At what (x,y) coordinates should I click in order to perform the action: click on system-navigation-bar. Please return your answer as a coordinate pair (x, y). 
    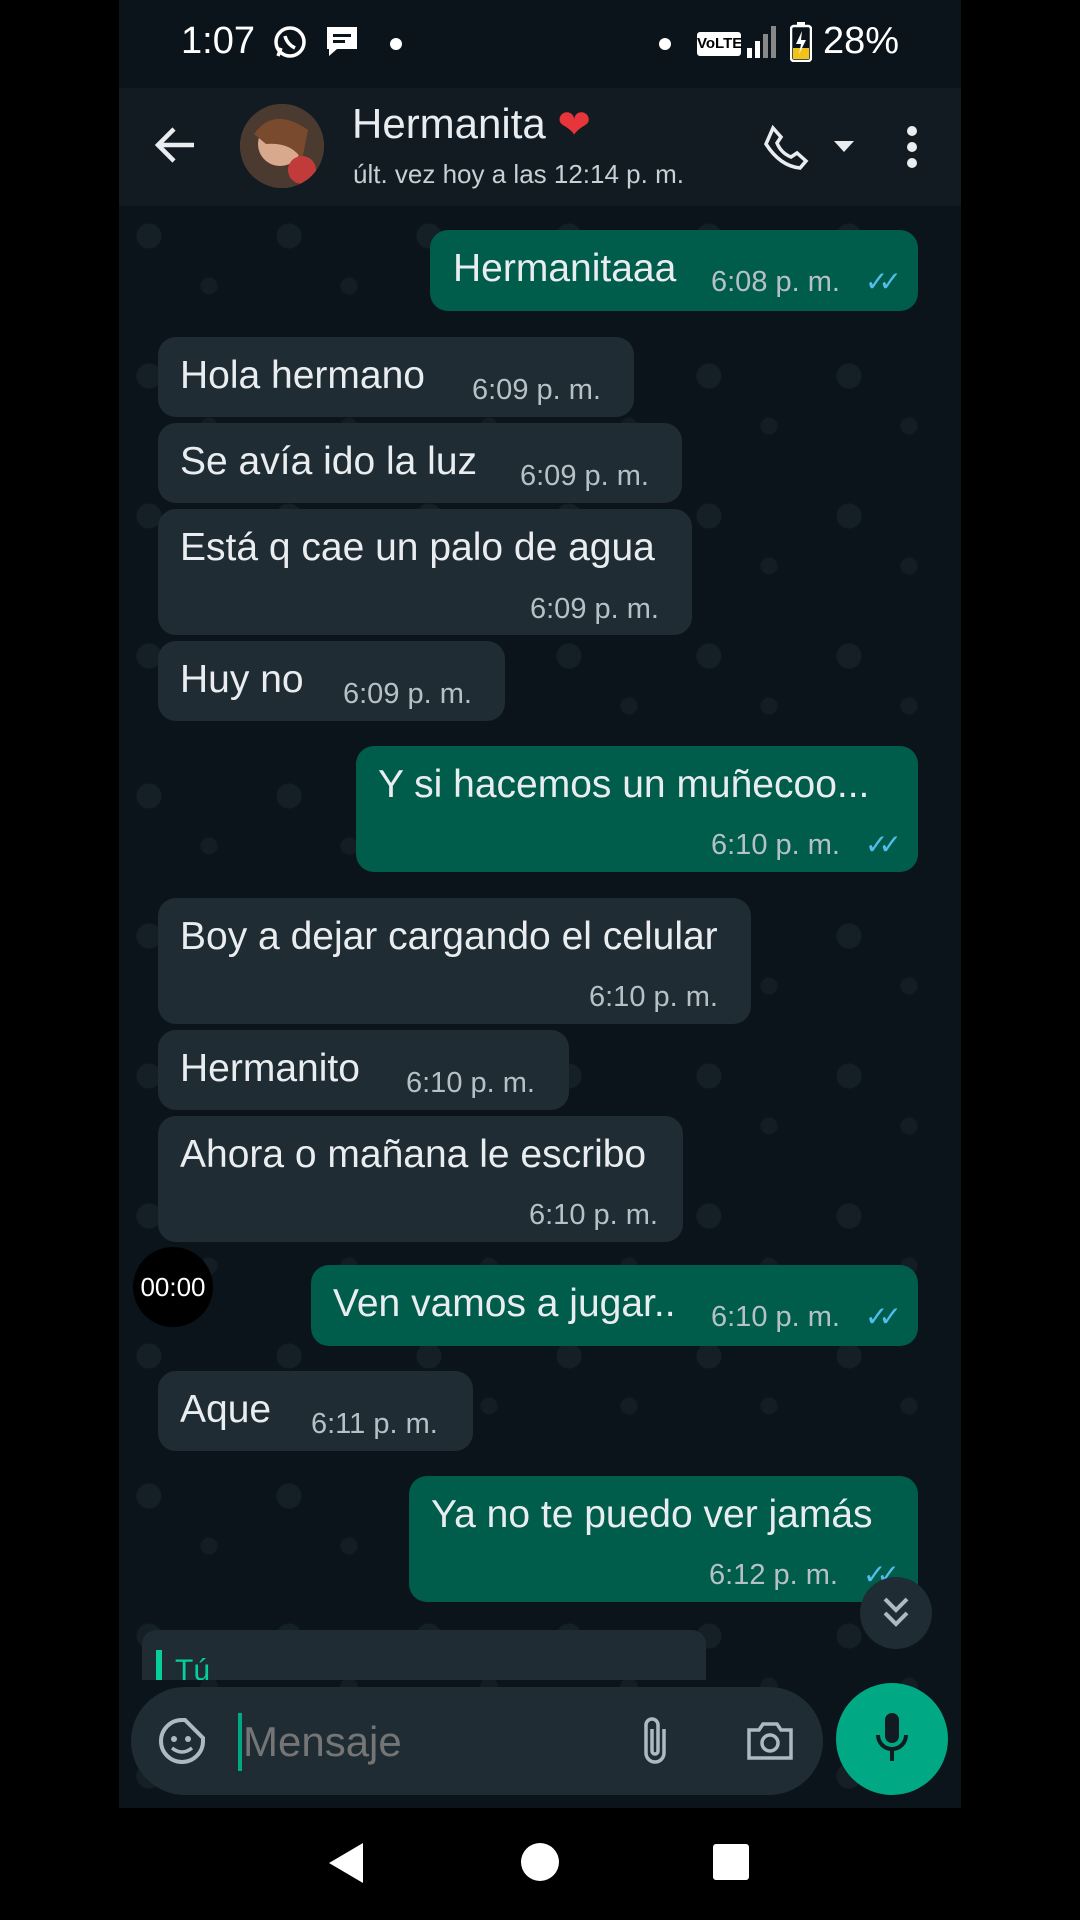
    Looking at the image, I should click on (540, 1864).